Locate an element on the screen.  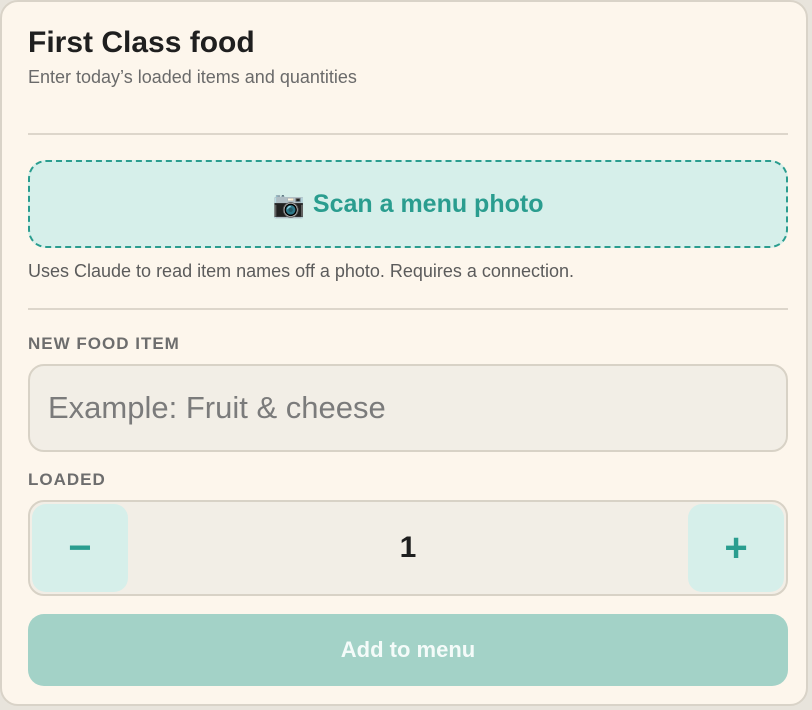
plus-icon: + is located at coordinates (736, 547).